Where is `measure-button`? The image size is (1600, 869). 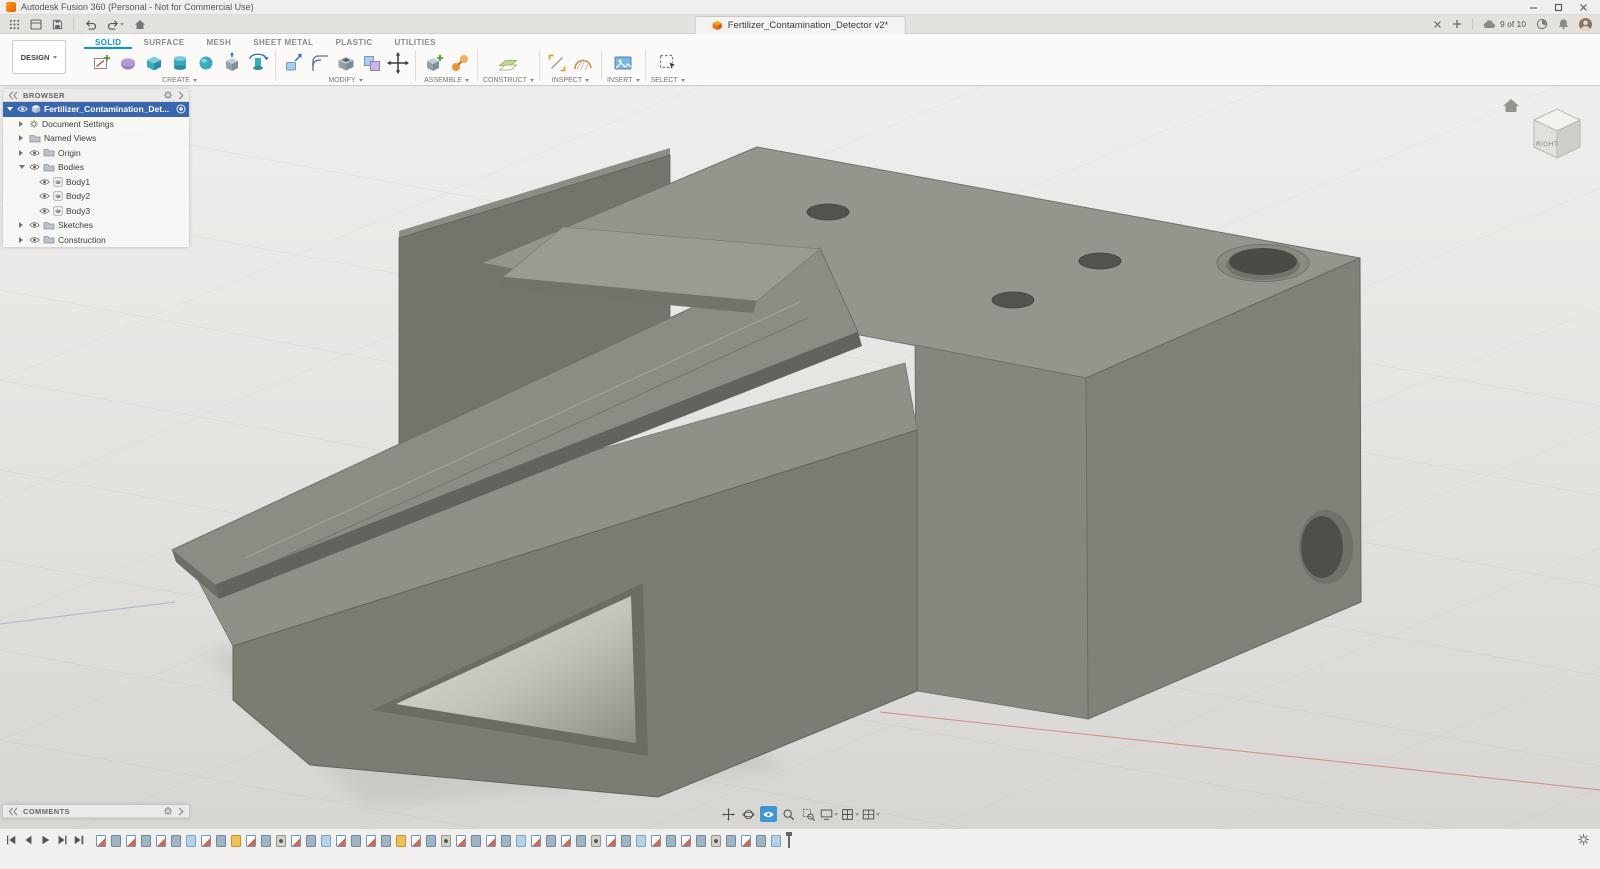 measure-button is located at coordinates (557, 62).